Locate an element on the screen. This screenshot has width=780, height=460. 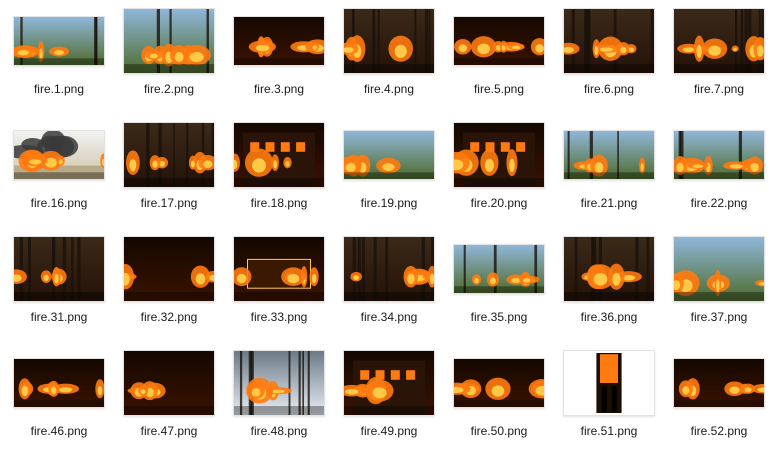
file-tile: fire.19.png is located at coordinates (389, 175).